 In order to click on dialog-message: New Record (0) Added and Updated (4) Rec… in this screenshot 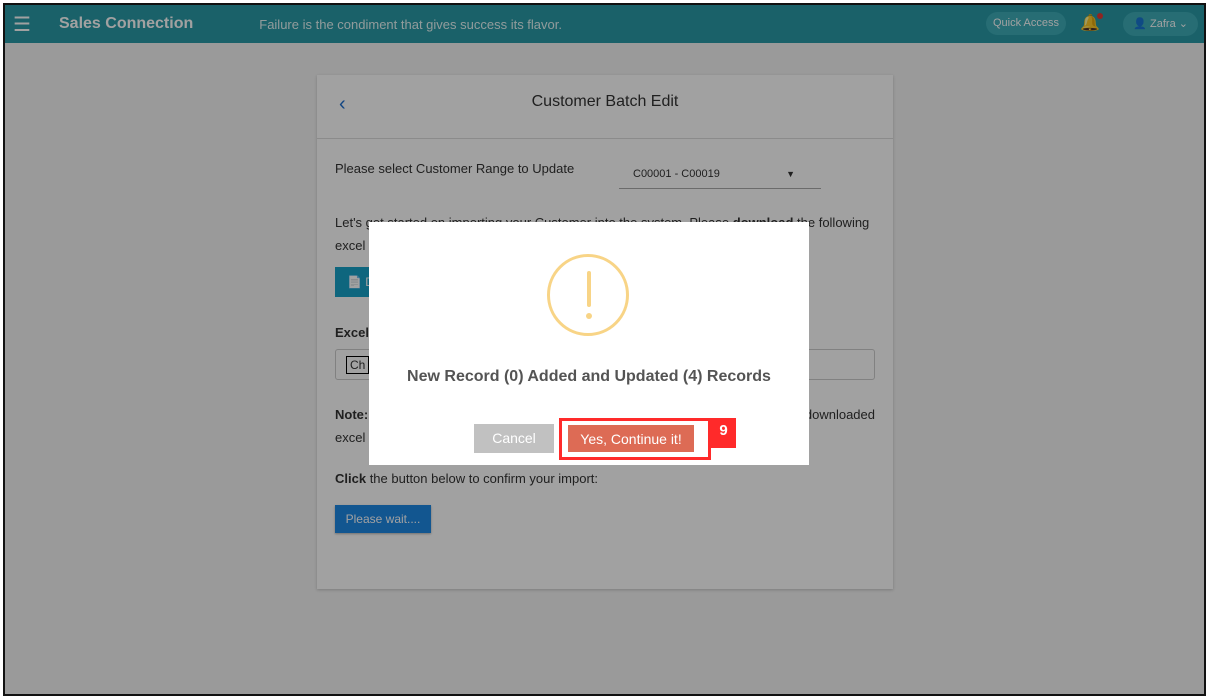, I will do `click(589, 376)`.